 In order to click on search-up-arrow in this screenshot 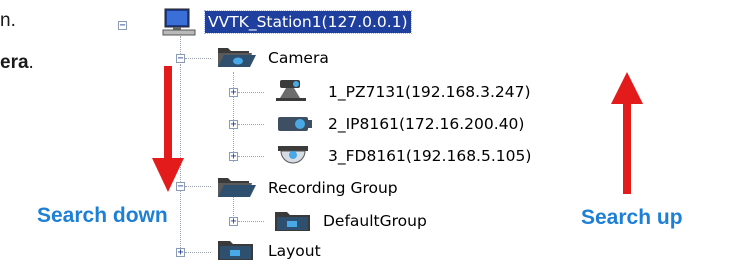, I will do `click(627, 133)`.